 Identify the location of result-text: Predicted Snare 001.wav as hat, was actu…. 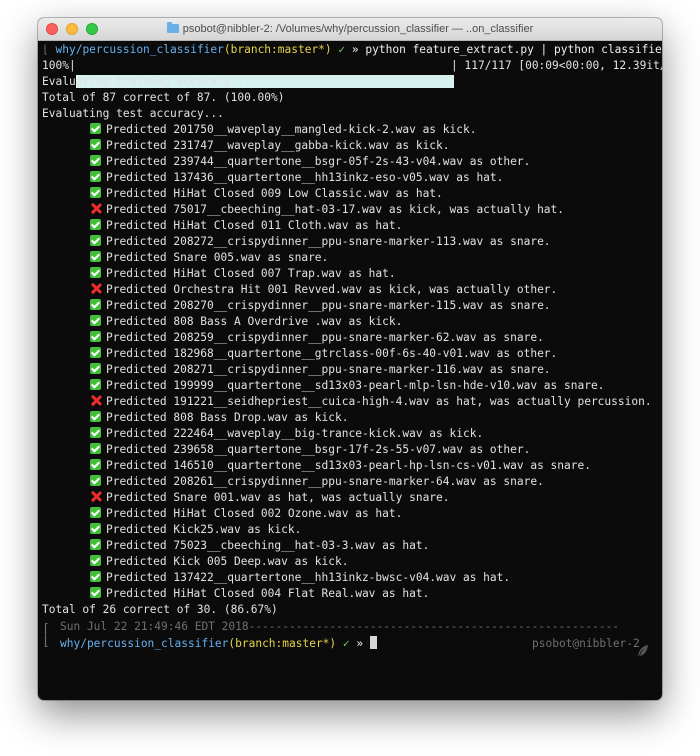
(278, 497).